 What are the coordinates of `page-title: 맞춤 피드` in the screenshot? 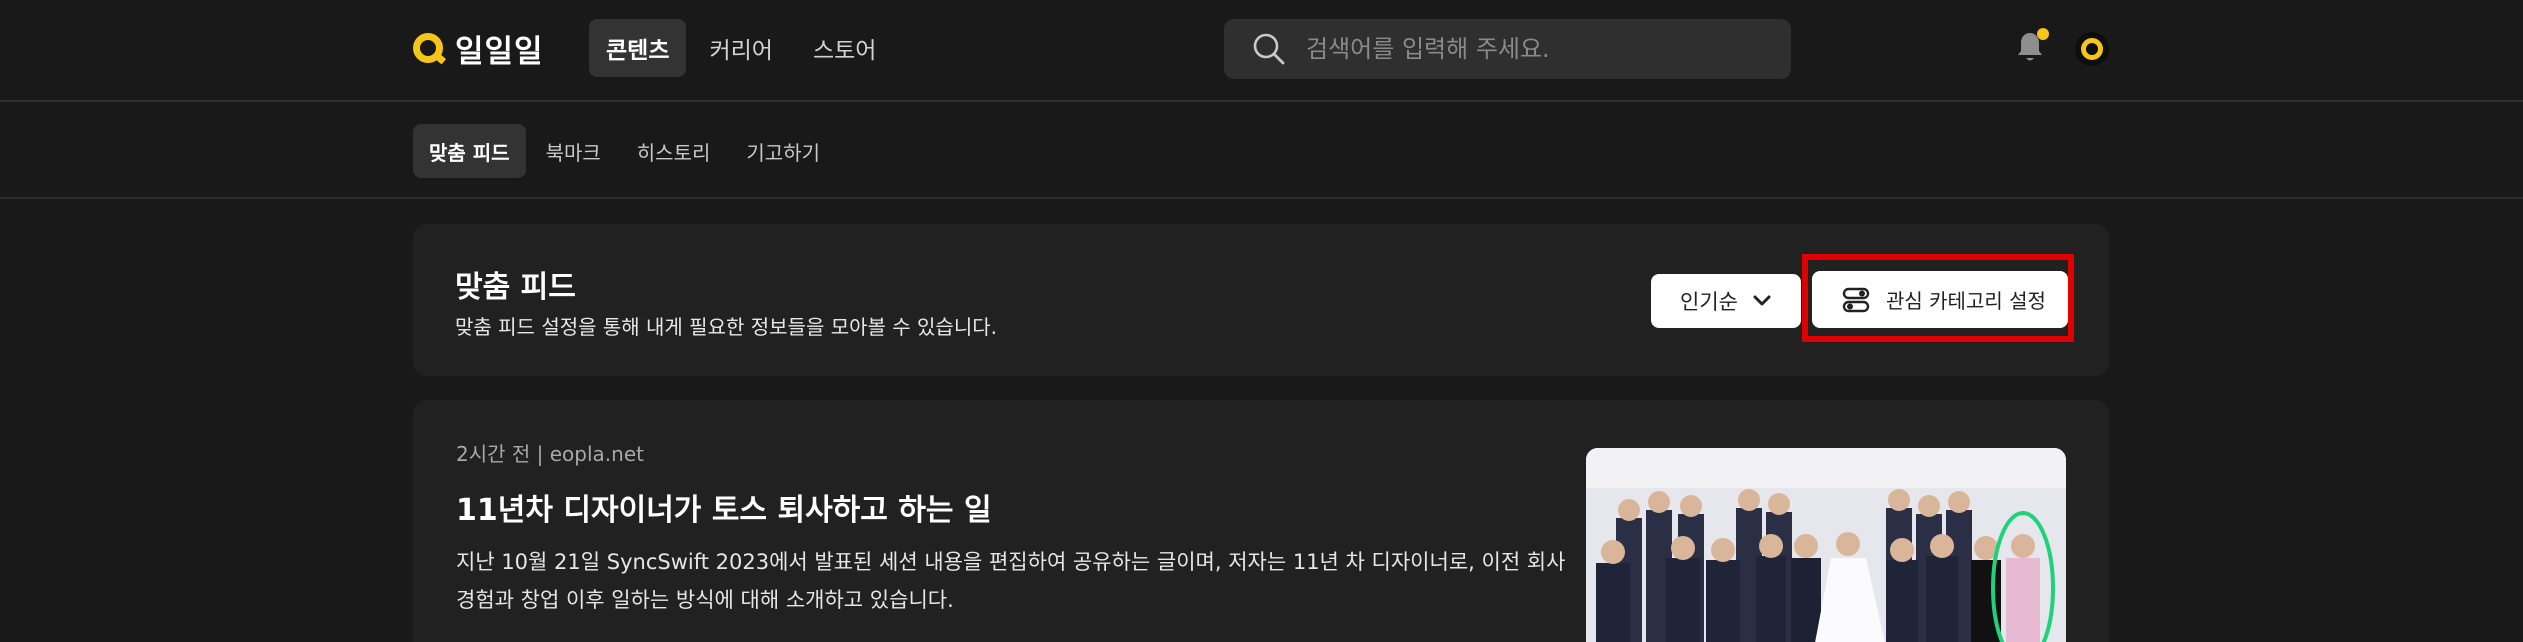 It's located at (515, 287).